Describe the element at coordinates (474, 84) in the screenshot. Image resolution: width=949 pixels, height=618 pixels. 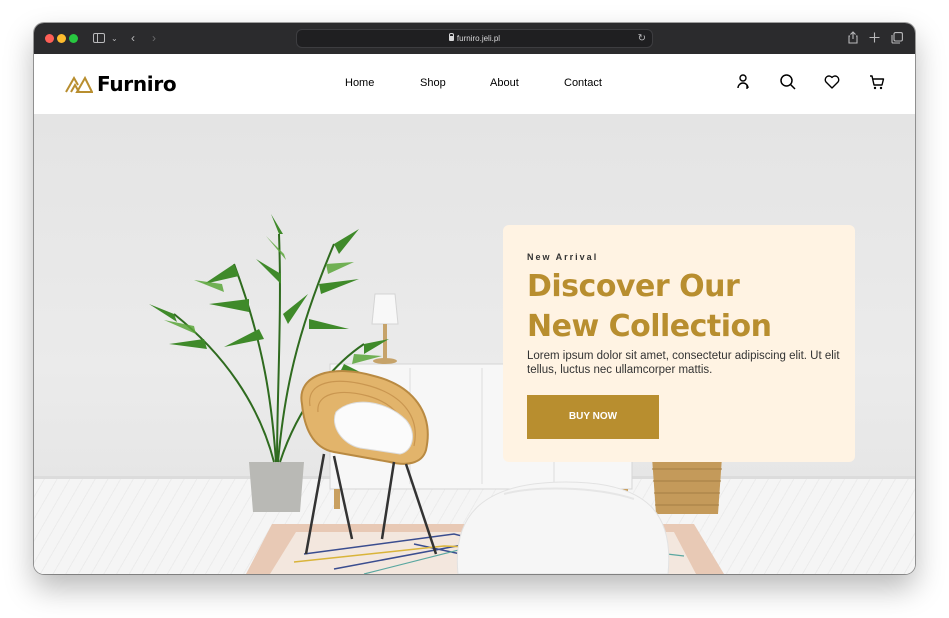
I see `site-header: Furniro Home Shop About Contact` at that location.